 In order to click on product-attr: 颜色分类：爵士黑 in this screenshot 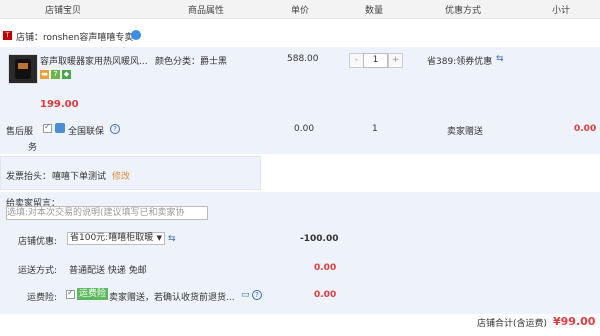, I will do `click(191, 62)`.